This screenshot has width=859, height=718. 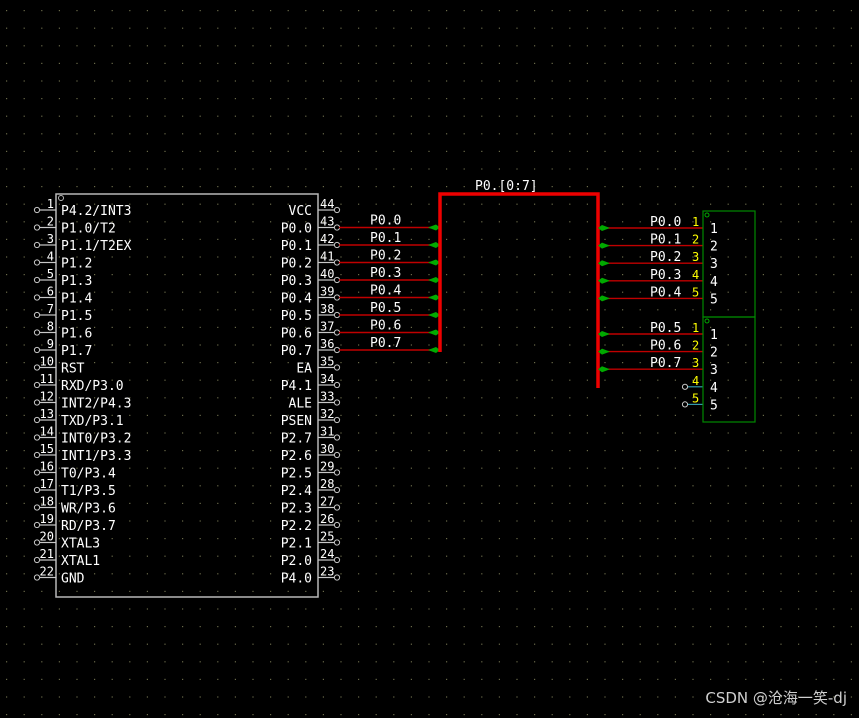 What do you see at coordinates (37, 210) in the screenshot?
I see `chip-pin-end` at bounding box center [37, 210].